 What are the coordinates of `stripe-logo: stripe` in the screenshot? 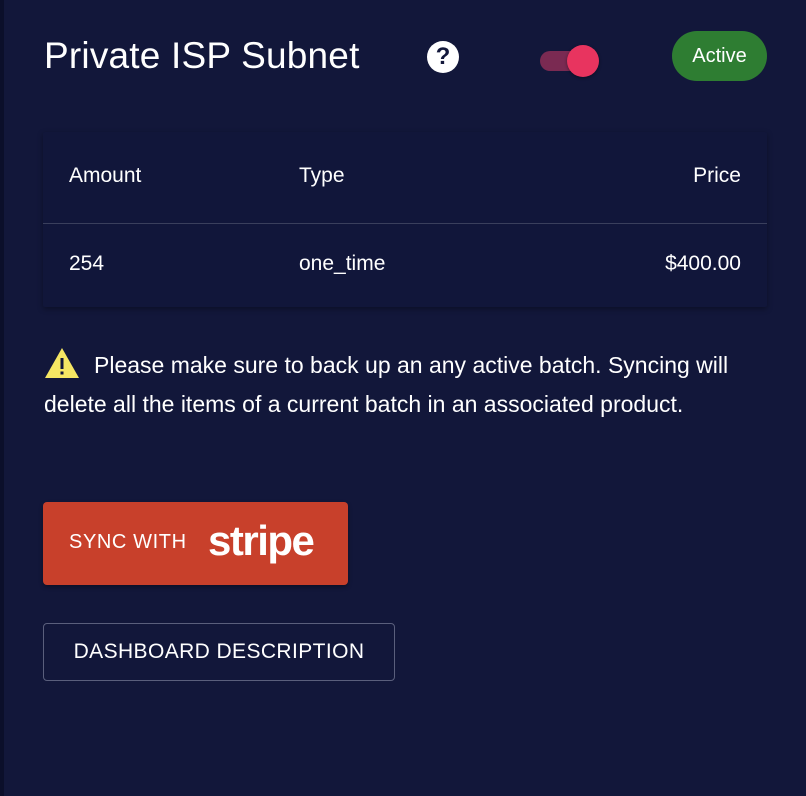 It's located at (261, 540).